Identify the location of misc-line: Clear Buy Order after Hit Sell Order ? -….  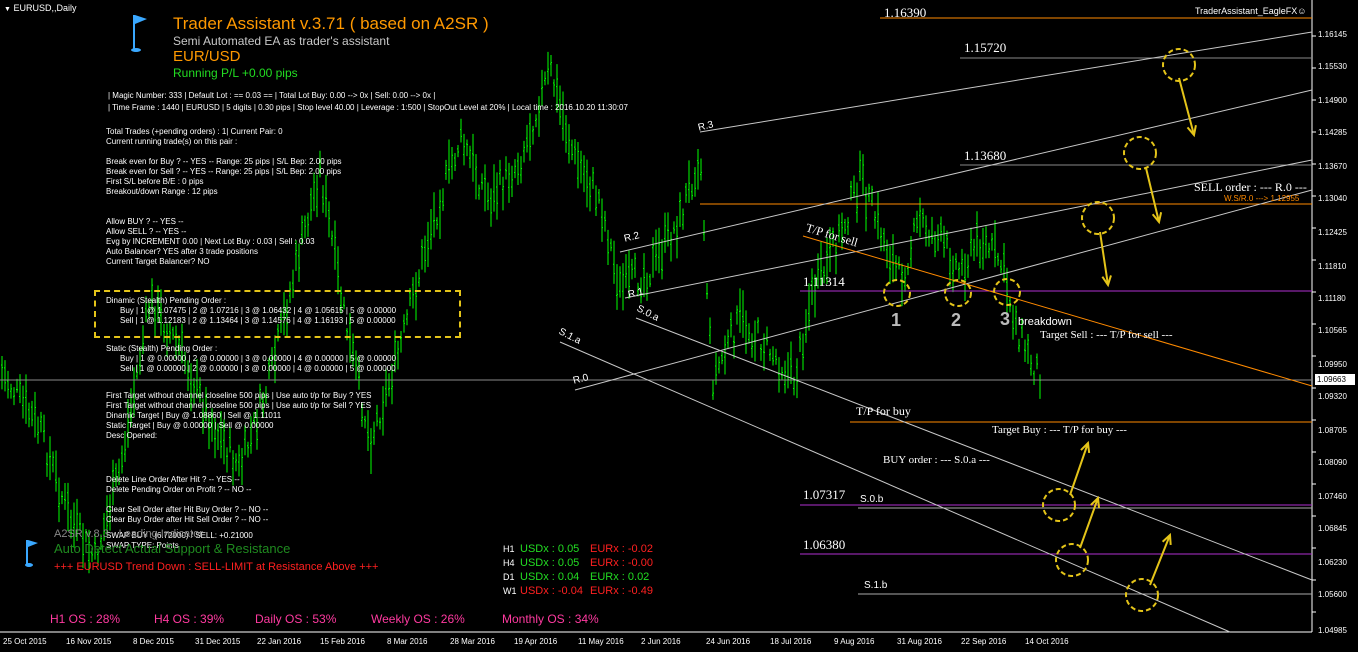
(187, 519).